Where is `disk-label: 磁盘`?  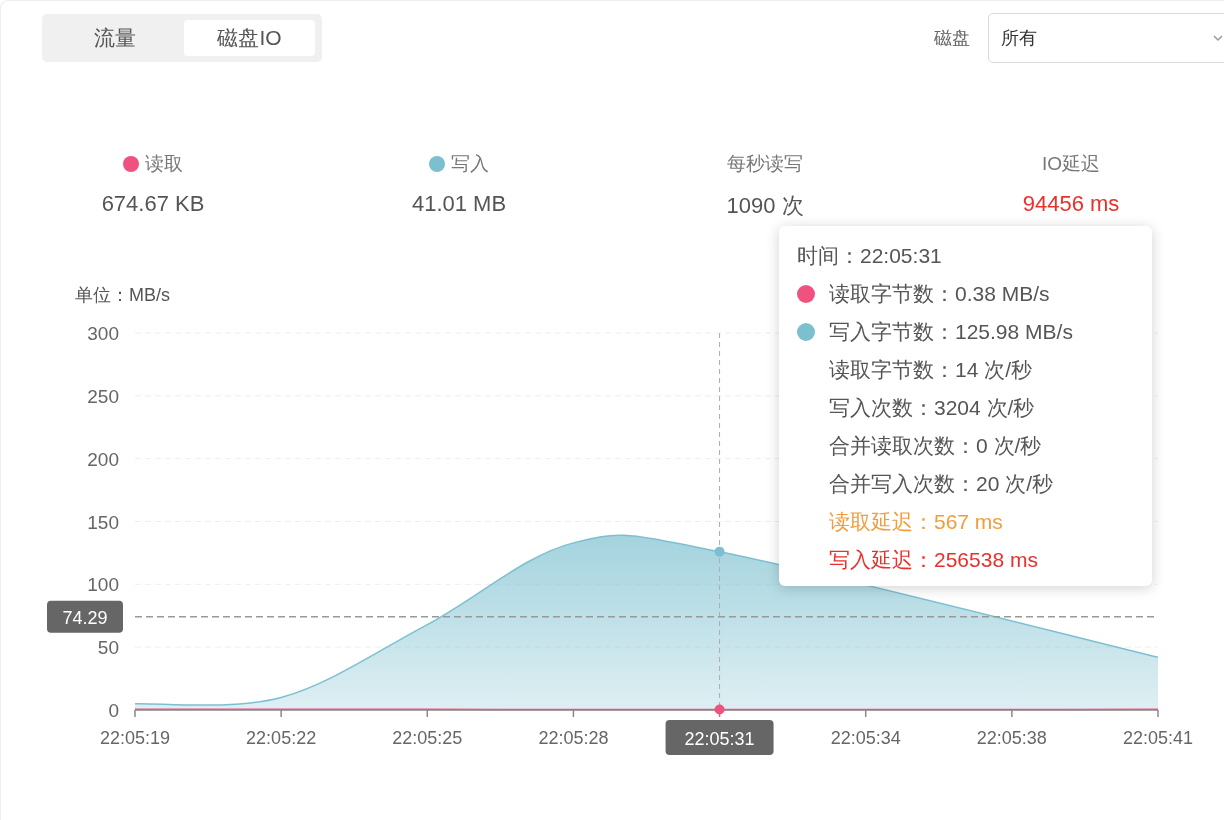 disk-label: 磁盘 is located at coordinates (952, 38).